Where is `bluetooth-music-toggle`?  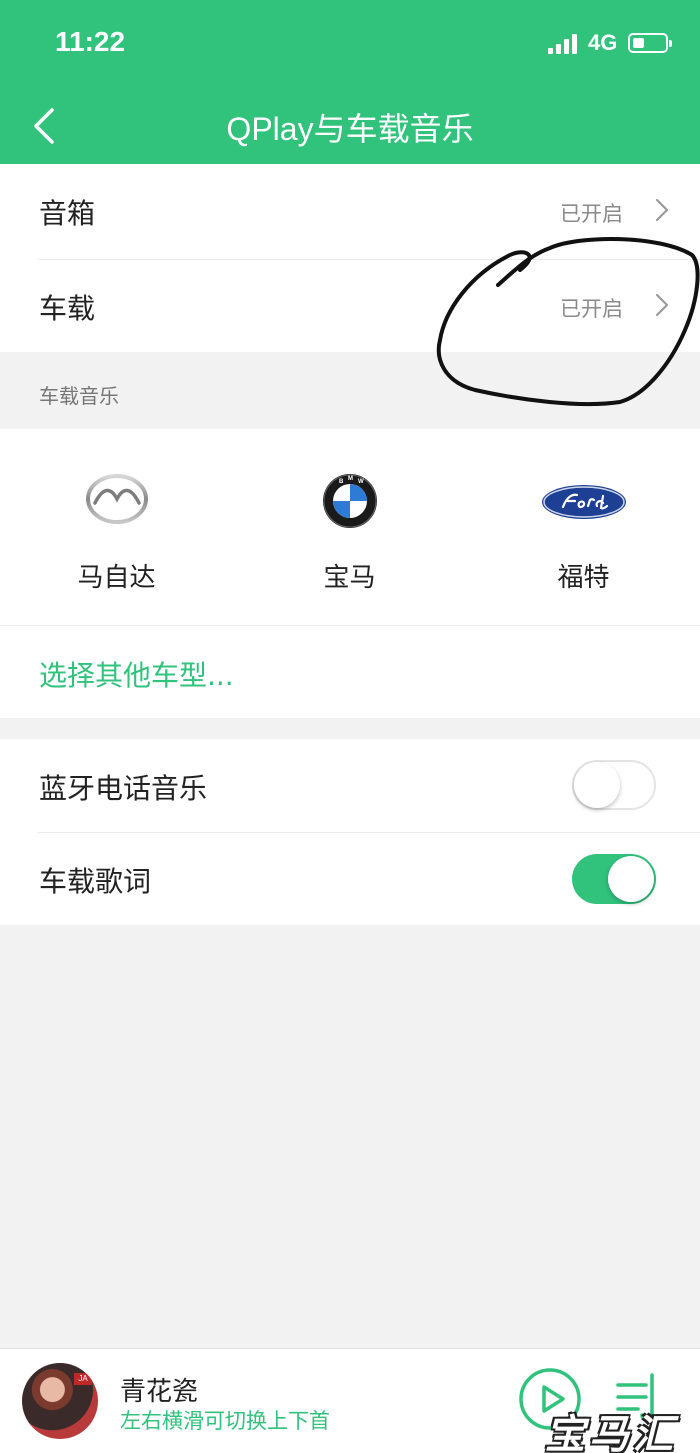
bluetooth-music-toggle is located at coordinates (614, 785).